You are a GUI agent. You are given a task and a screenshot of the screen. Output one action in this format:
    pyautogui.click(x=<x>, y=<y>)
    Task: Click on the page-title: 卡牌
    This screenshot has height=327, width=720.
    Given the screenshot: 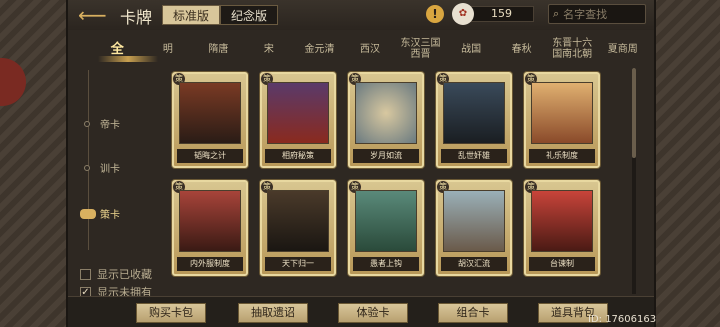 What is the action you would take?
    pyautogui.click(x=136, y=17)
    